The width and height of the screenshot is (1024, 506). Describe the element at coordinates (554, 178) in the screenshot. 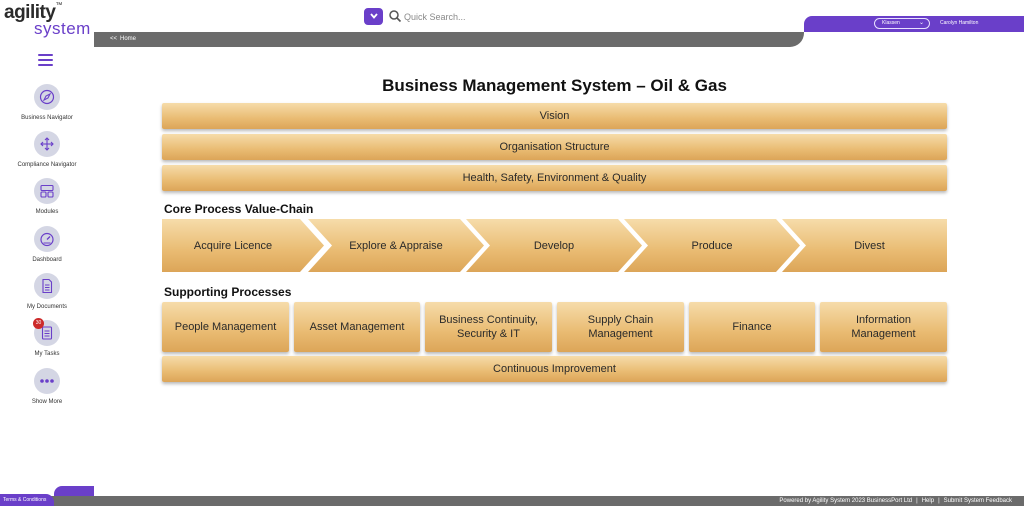

I see `band-hseq: Health, Safety, Environment & Quality` at that location.